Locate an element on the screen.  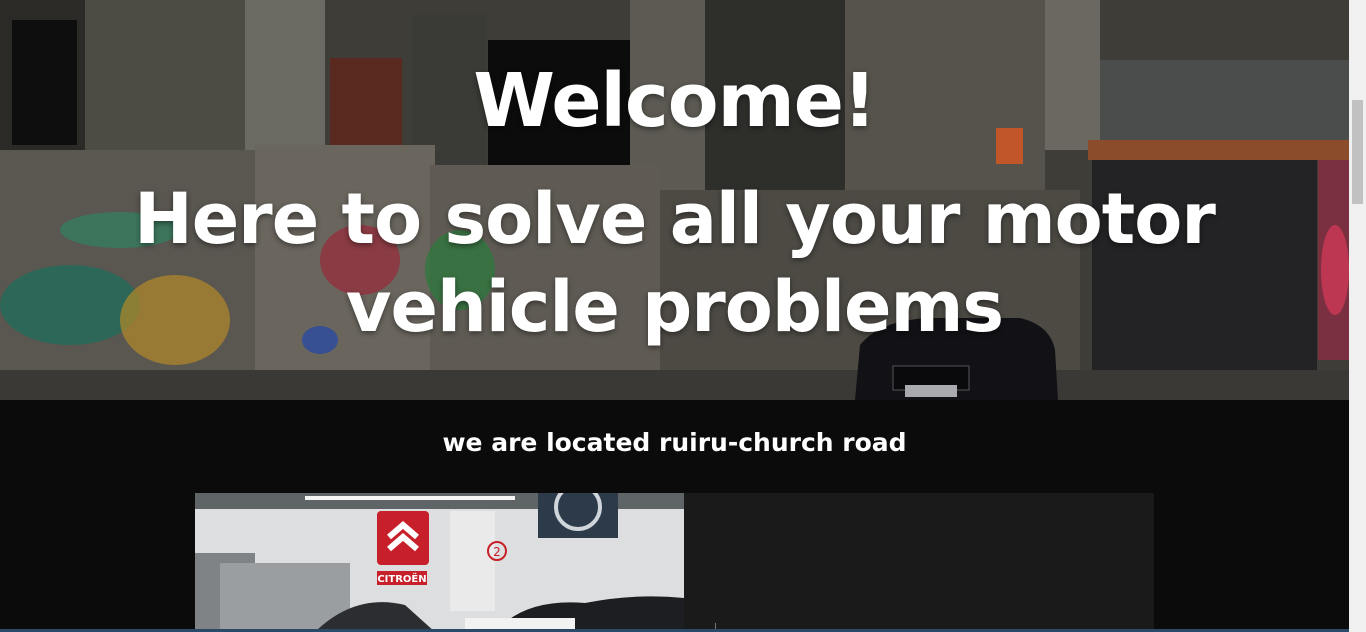
citroen-sign-label: CITROËN is located at coordinates (401, 578).